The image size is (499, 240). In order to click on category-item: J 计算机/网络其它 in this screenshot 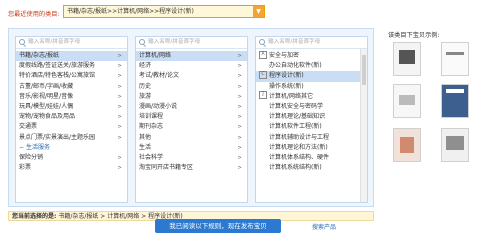, I will do `click(311, 96)`.